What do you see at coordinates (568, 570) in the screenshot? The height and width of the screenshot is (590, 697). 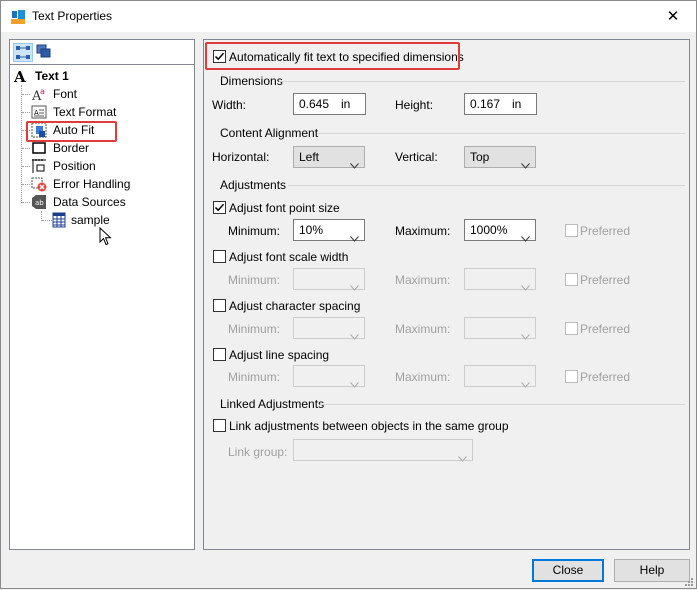 I see `close-button: Close` at bounding box center [568, 570].